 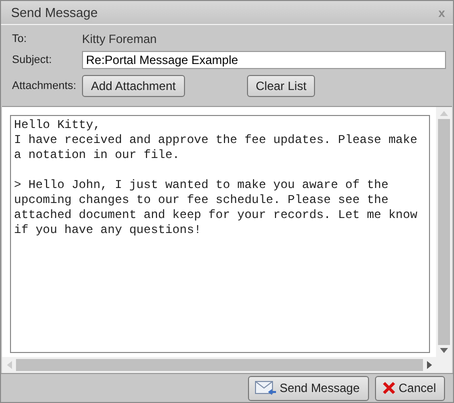 I want to click on clear-list-button: Clear List, so click(x=281, y=86).